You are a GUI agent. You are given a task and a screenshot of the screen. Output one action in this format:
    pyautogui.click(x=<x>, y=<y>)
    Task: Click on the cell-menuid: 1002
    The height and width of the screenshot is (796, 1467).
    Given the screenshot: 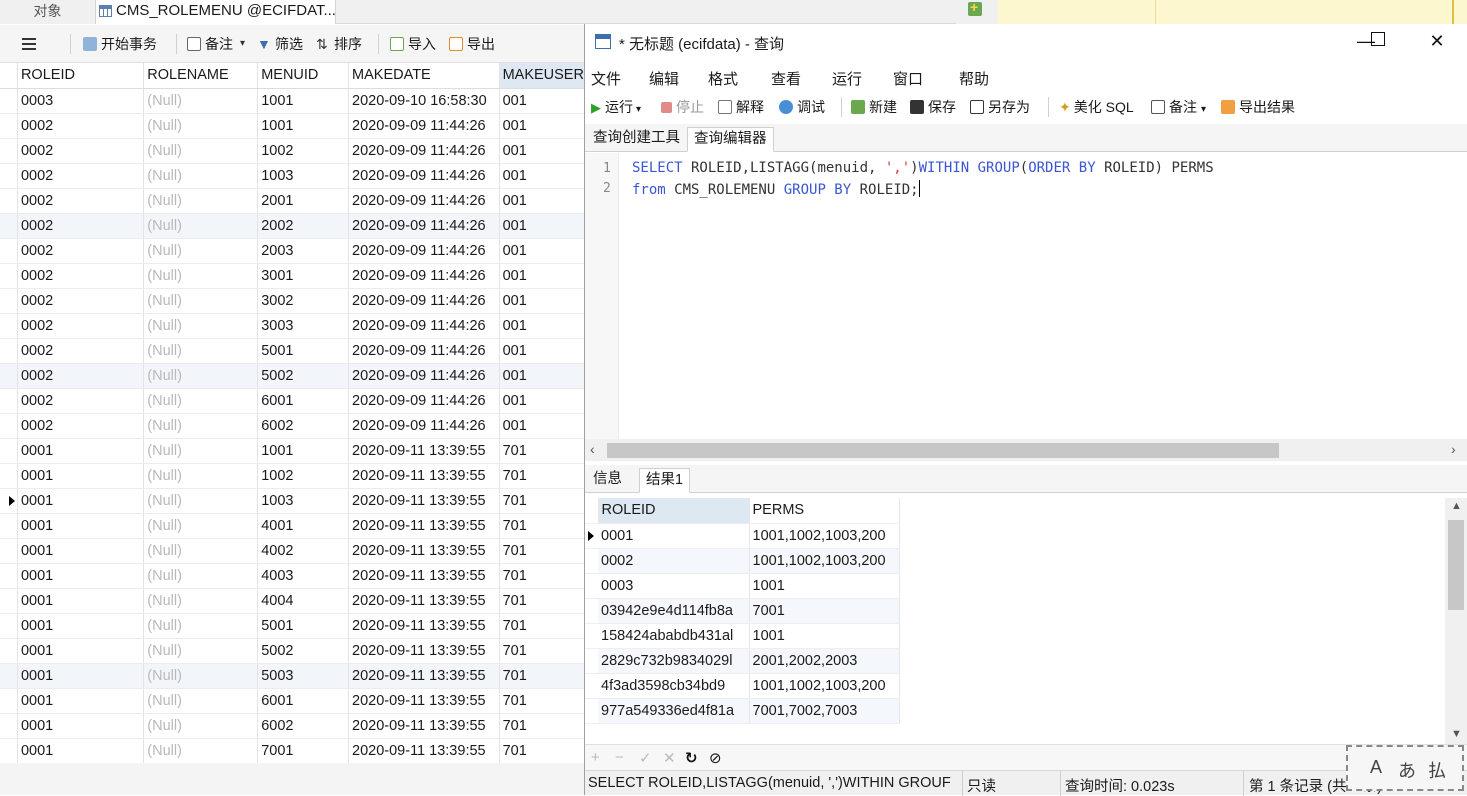 What is the action you would take?
    pyautogui.click(x=303, y=476)
    